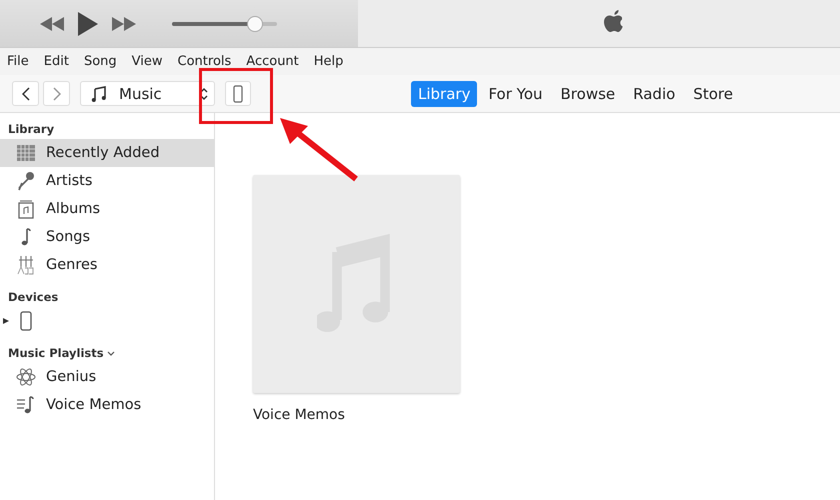 The image size is (840, 500). Describe the element at coordinates (713, 93) in the screenshot. I see `tab: Store` at that location.